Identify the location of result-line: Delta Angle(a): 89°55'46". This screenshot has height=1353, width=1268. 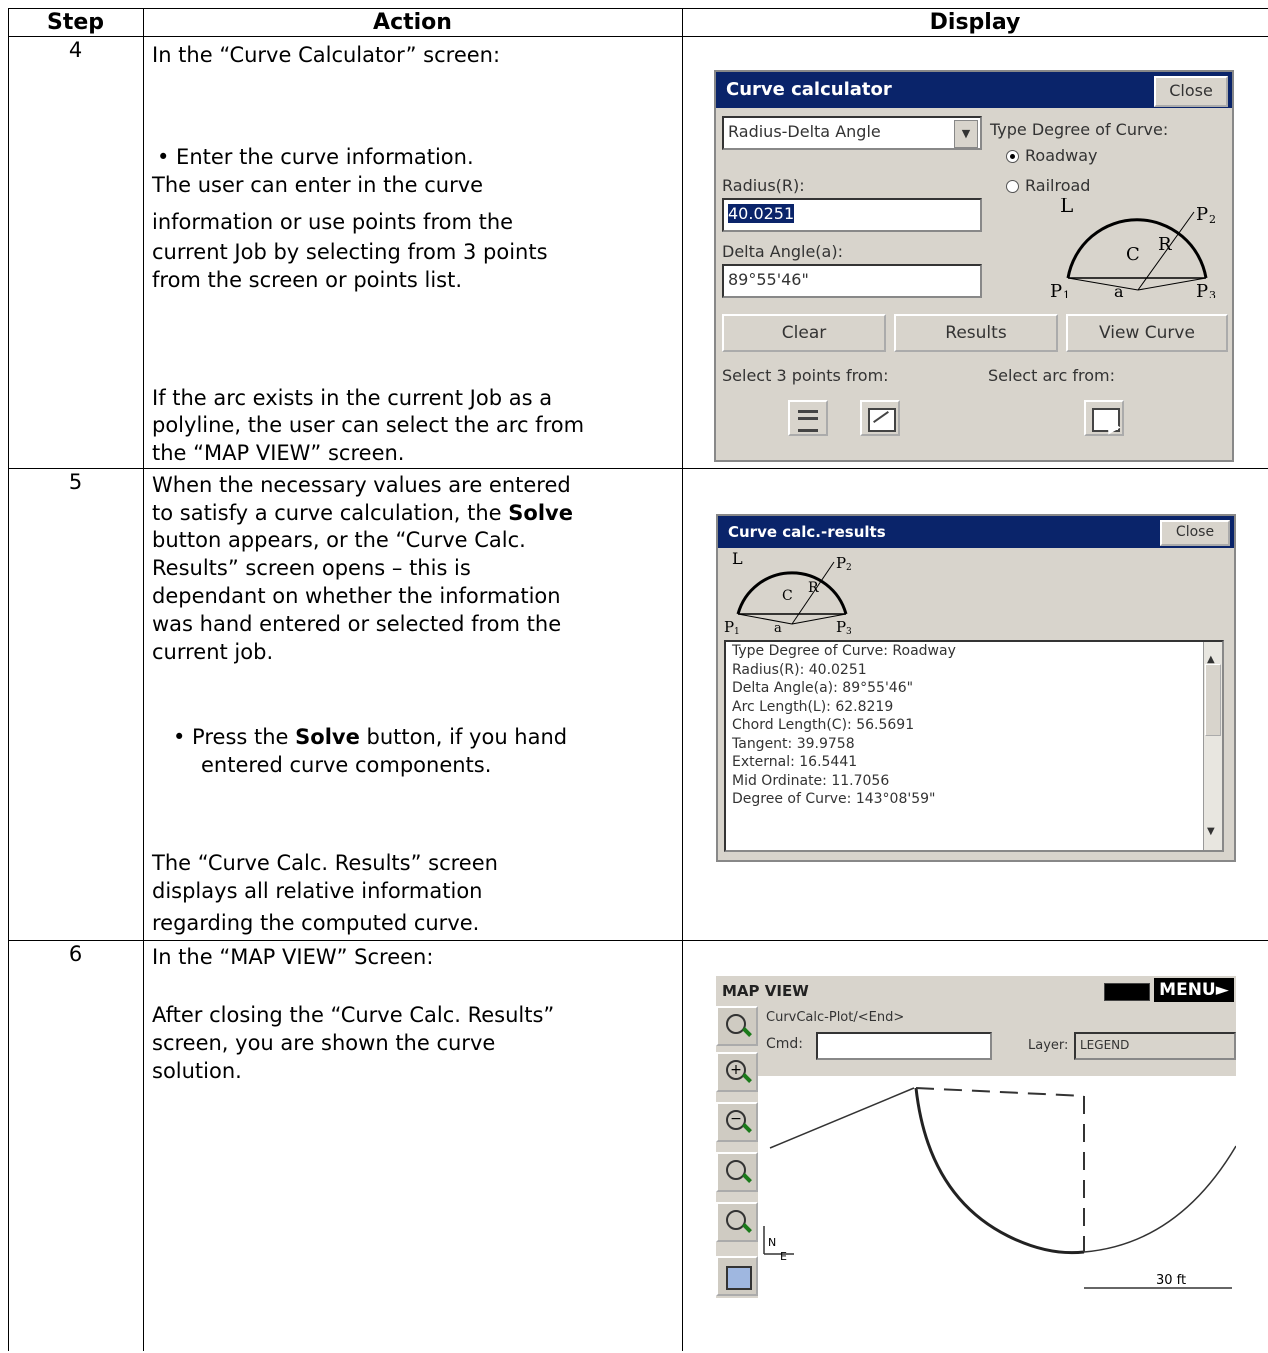
(823, 688).